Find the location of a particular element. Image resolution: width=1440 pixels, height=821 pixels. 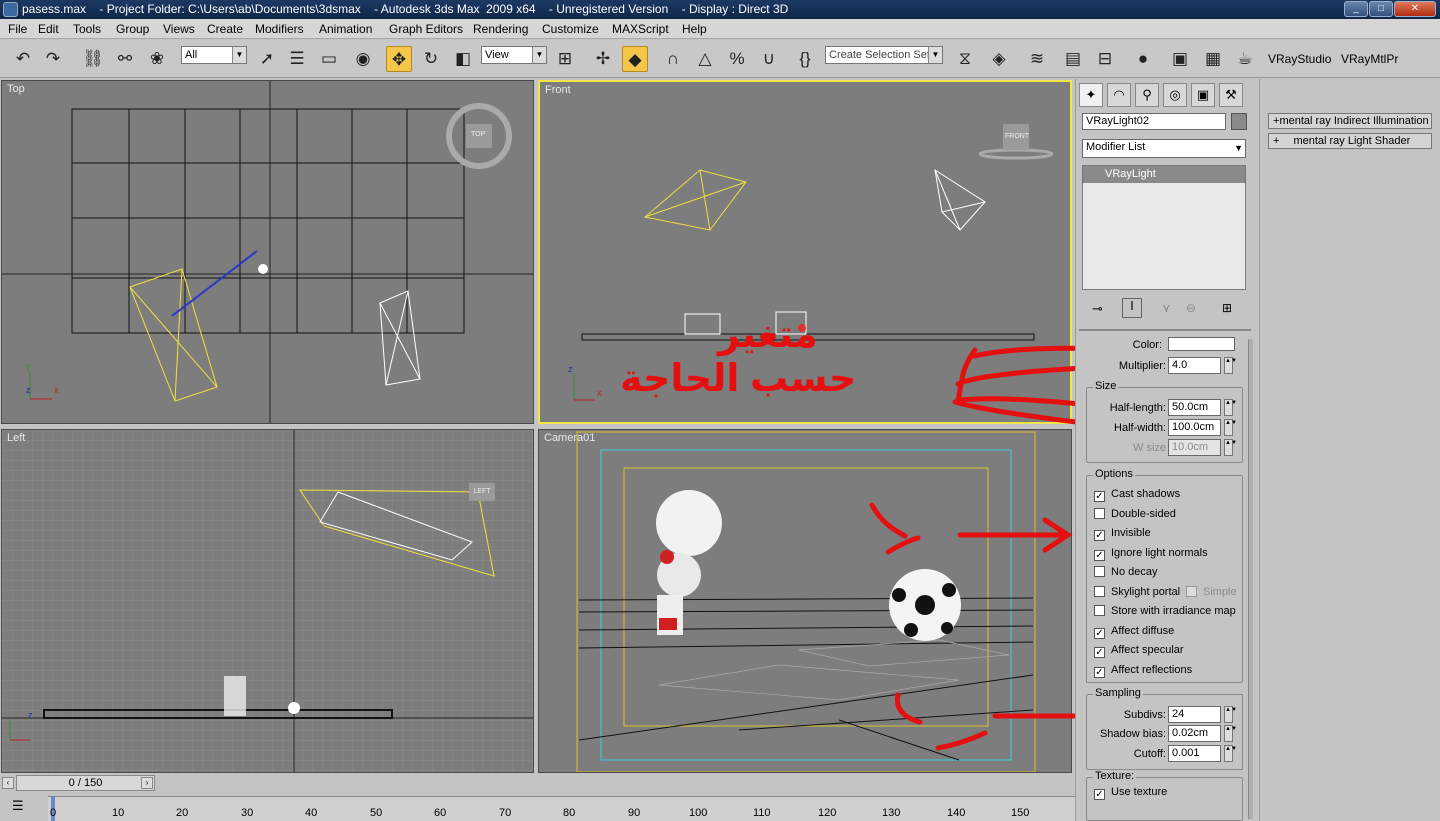

tick-label: 70 is located at coordinates (505, 813).